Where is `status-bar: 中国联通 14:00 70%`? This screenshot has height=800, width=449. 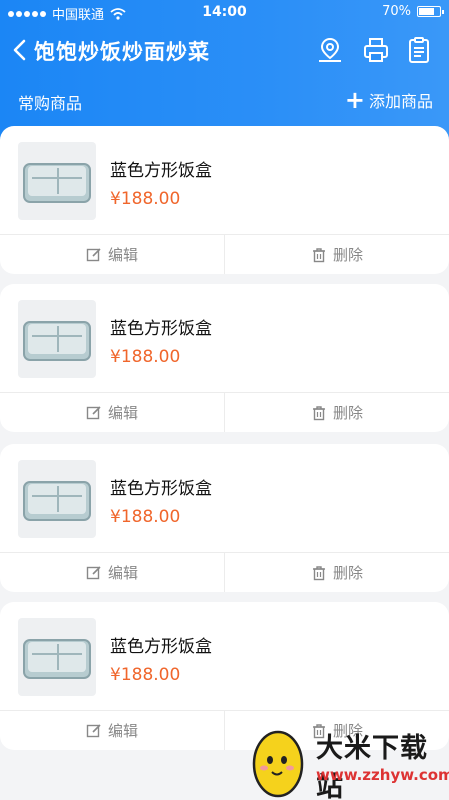 status-bar: 中国联通 14:00 70% is located at coordinates (224, 12).